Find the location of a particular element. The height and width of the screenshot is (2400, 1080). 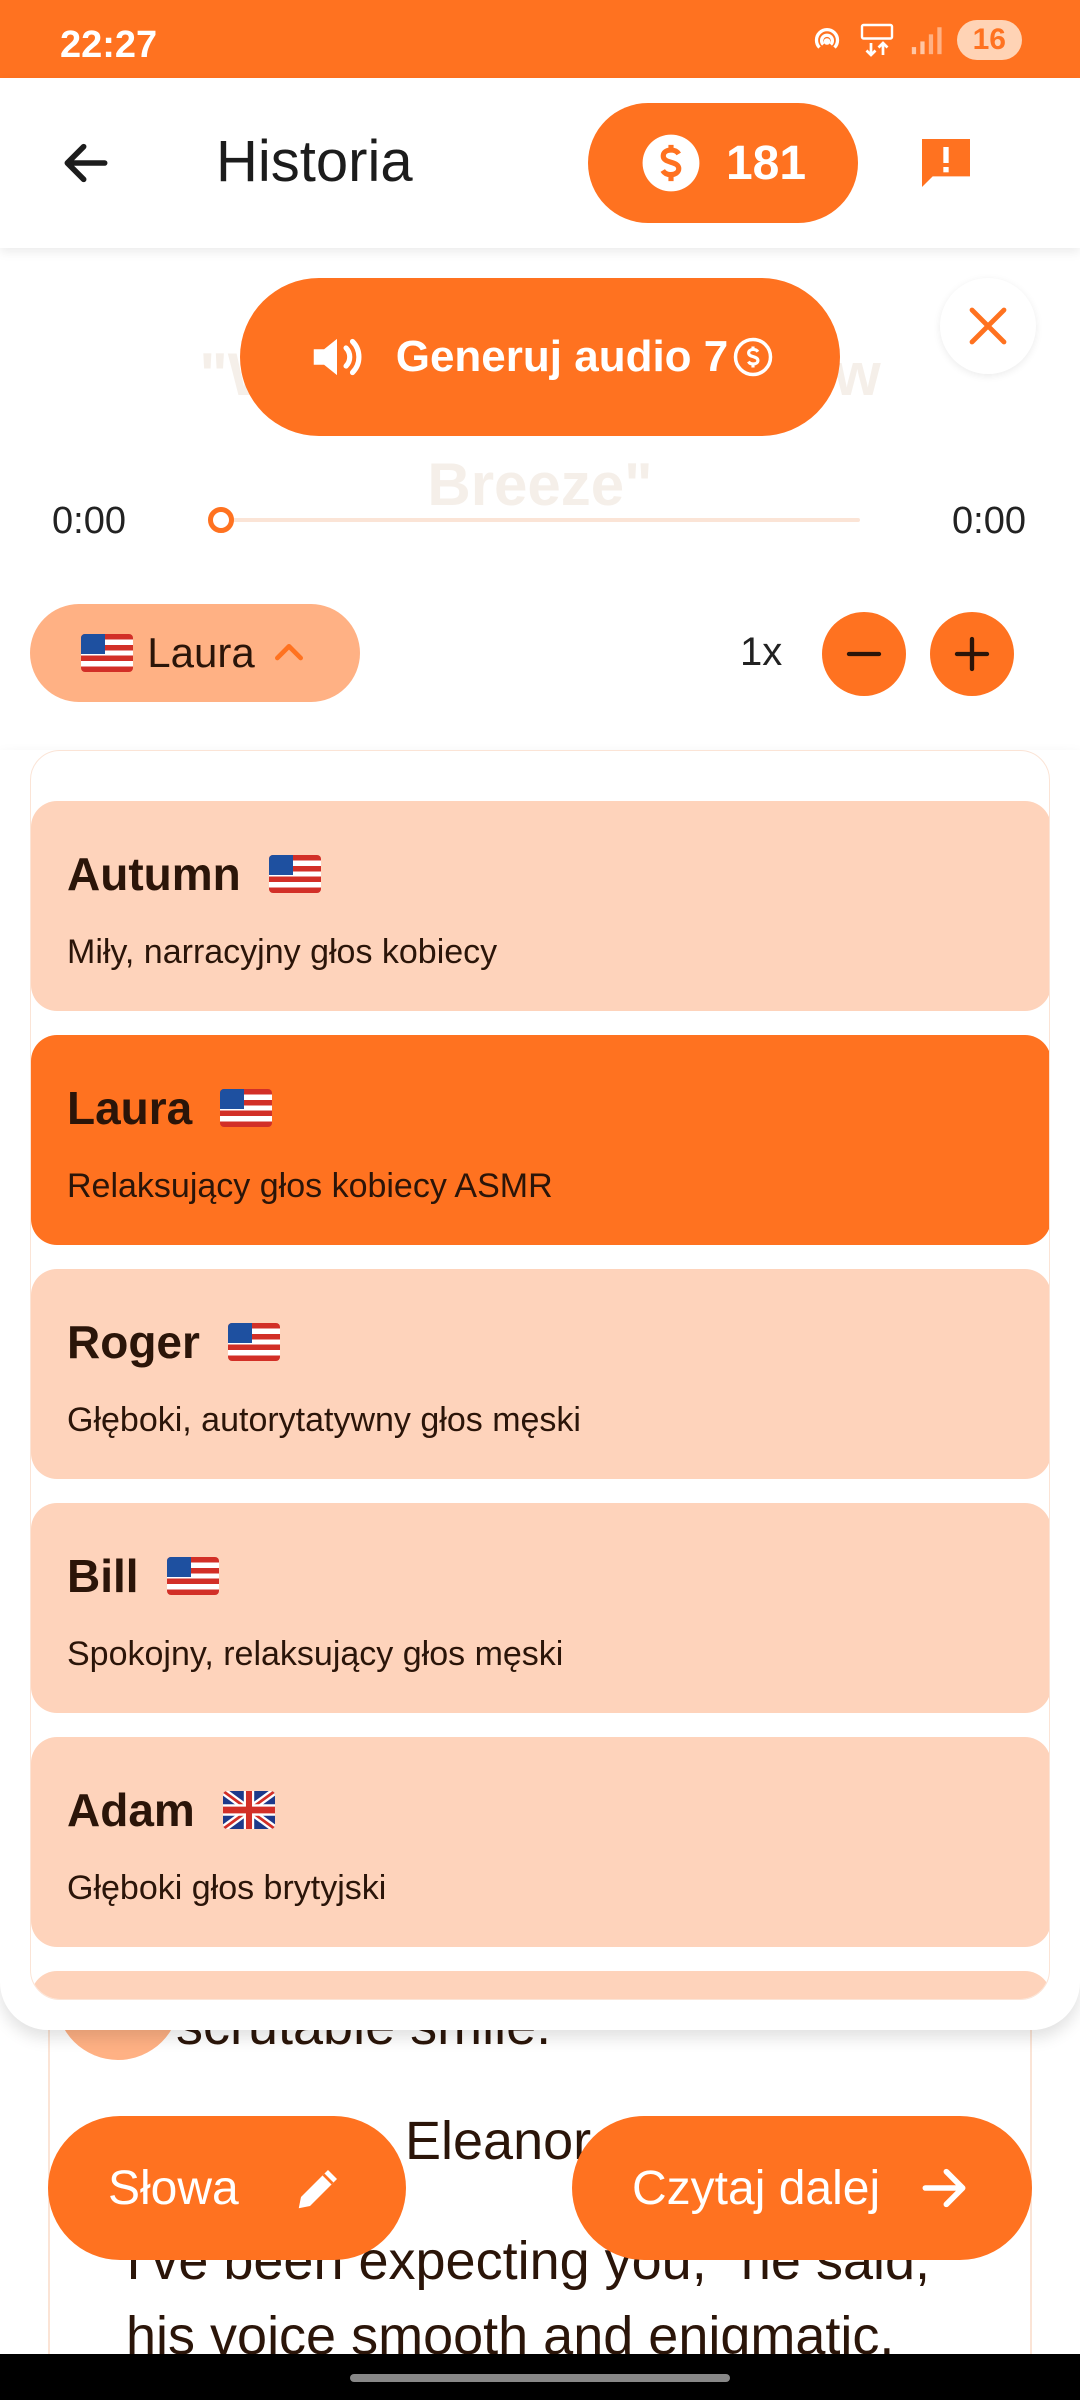

close-icon is located at coordinates (988, 326).